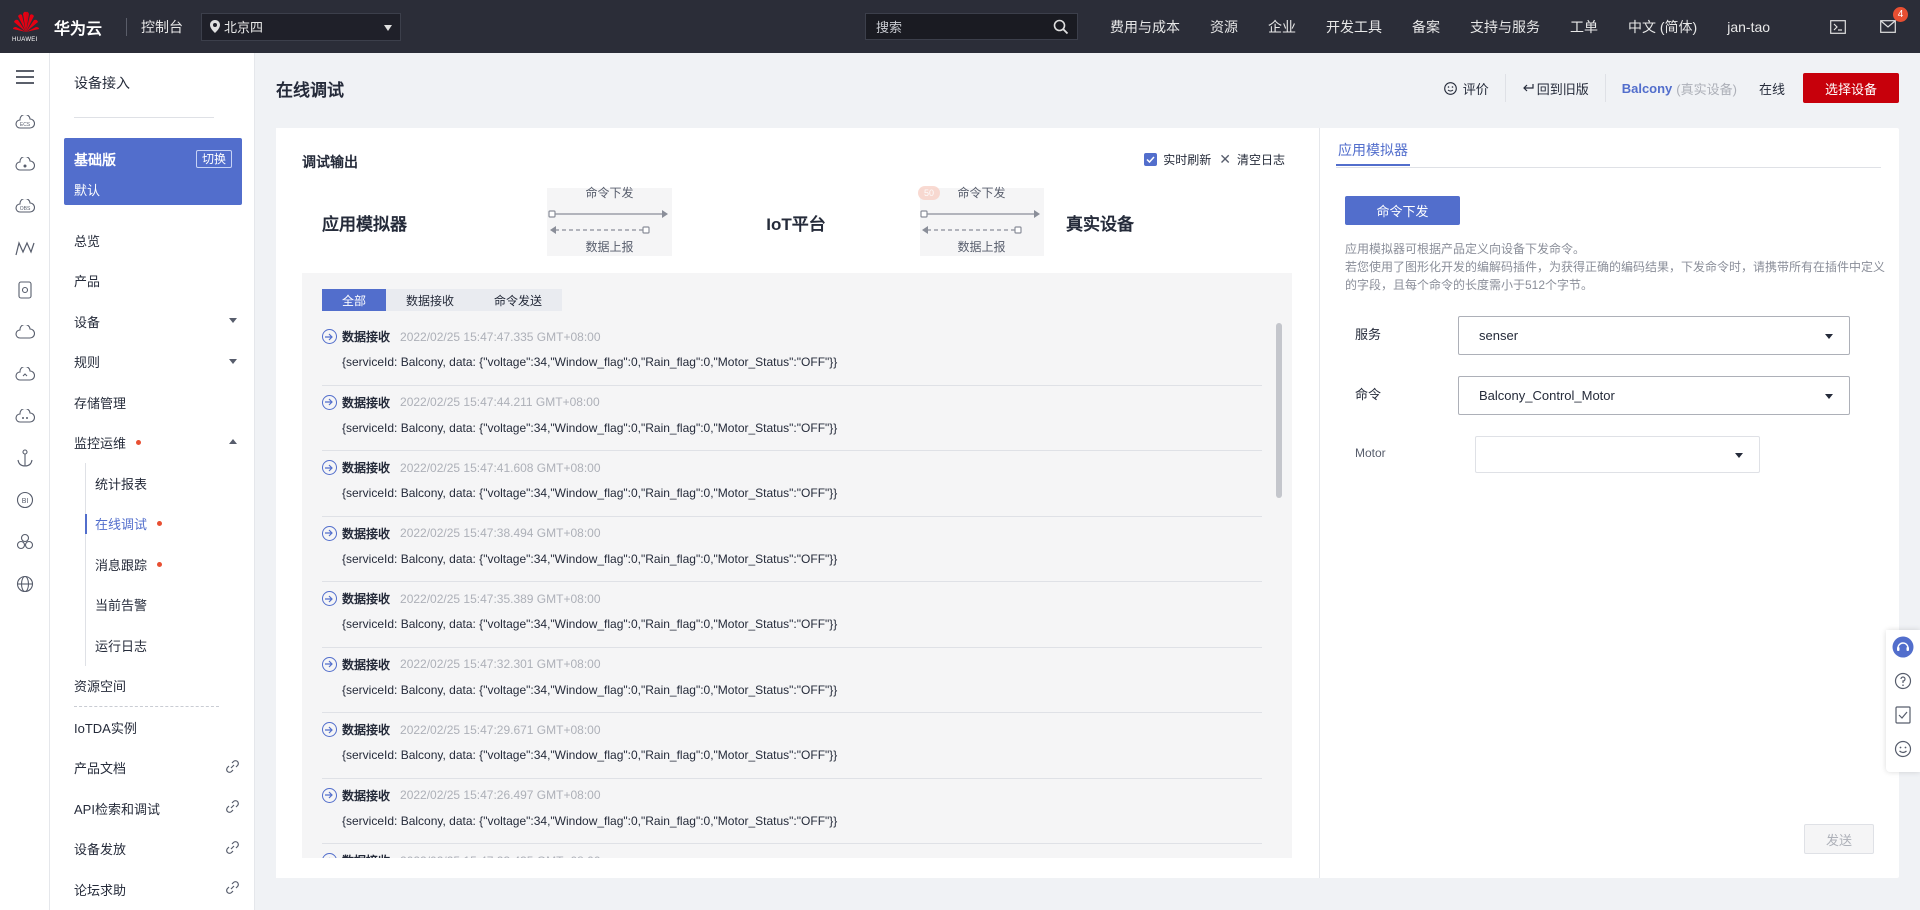 This screenshot has width=1920, height=910. What do you see at coordinates (354, 300) in the screenshot?
I see `tab-all: 全部` at bounding box center [354, 300].